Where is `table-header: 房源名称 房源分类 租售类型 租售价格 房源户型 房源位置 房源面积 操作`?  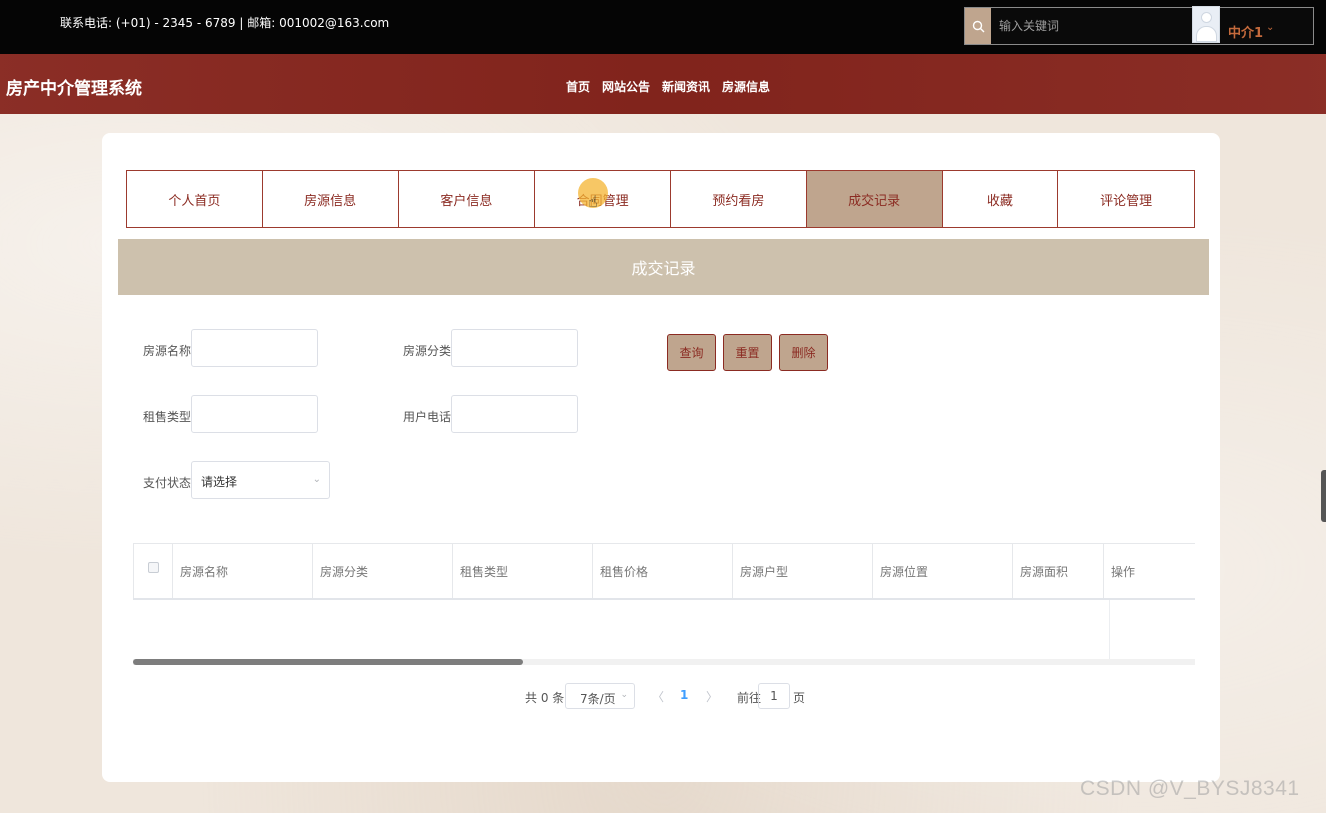
table-header: 房源名称 房源分类 租售类型 租售价格 房源户型 房源位置 房源面积 操作 is located at coordinates (664, 571).